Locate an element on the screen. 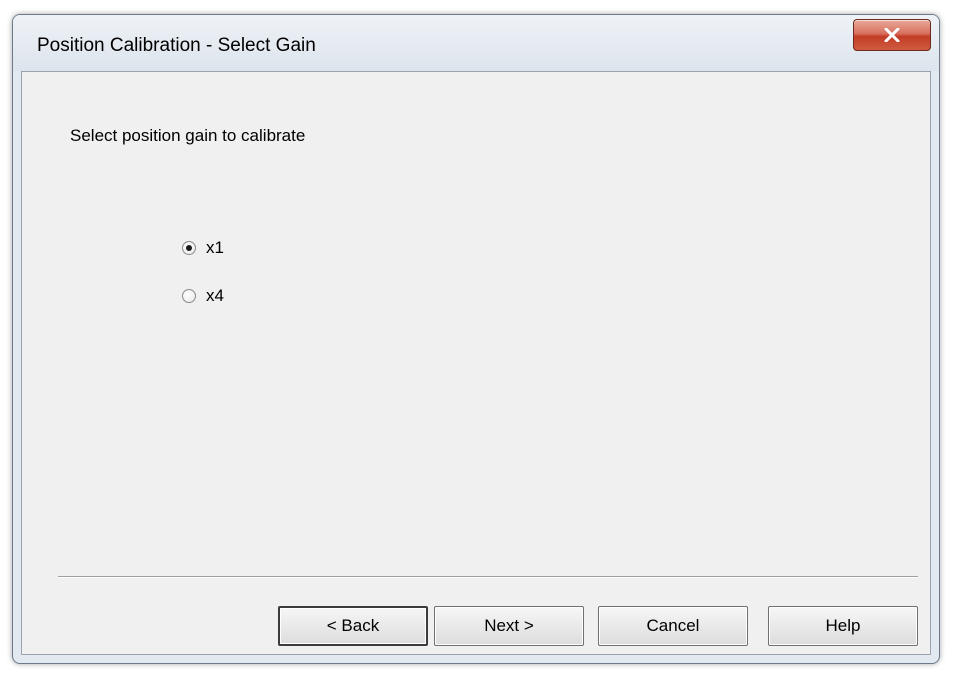  gain-option-x1: x1 is located at coordinates (203, 248).